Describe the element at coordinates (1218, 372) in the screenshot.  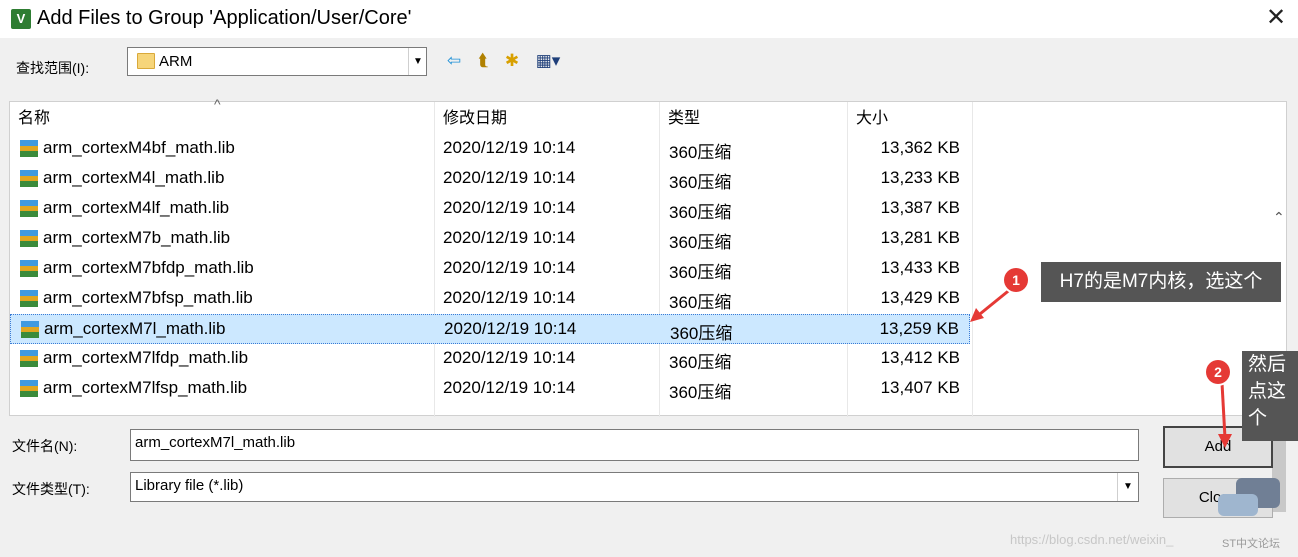
I see `annotation-badge-2: 2` at that location.